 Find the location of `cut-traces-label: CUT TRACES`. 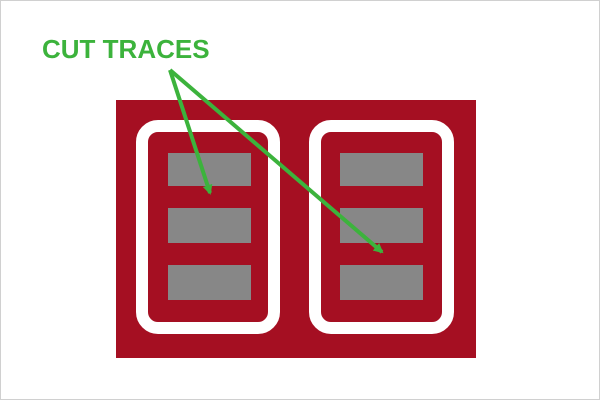

cut-traces-label: CUT TRACES is located at coordinates (126, 49).